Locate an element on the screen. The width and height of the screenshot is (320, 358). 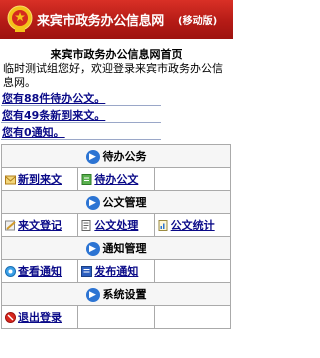
page-title: 来宾市政务办公信息网首页 is located at coordinates (116, 54).